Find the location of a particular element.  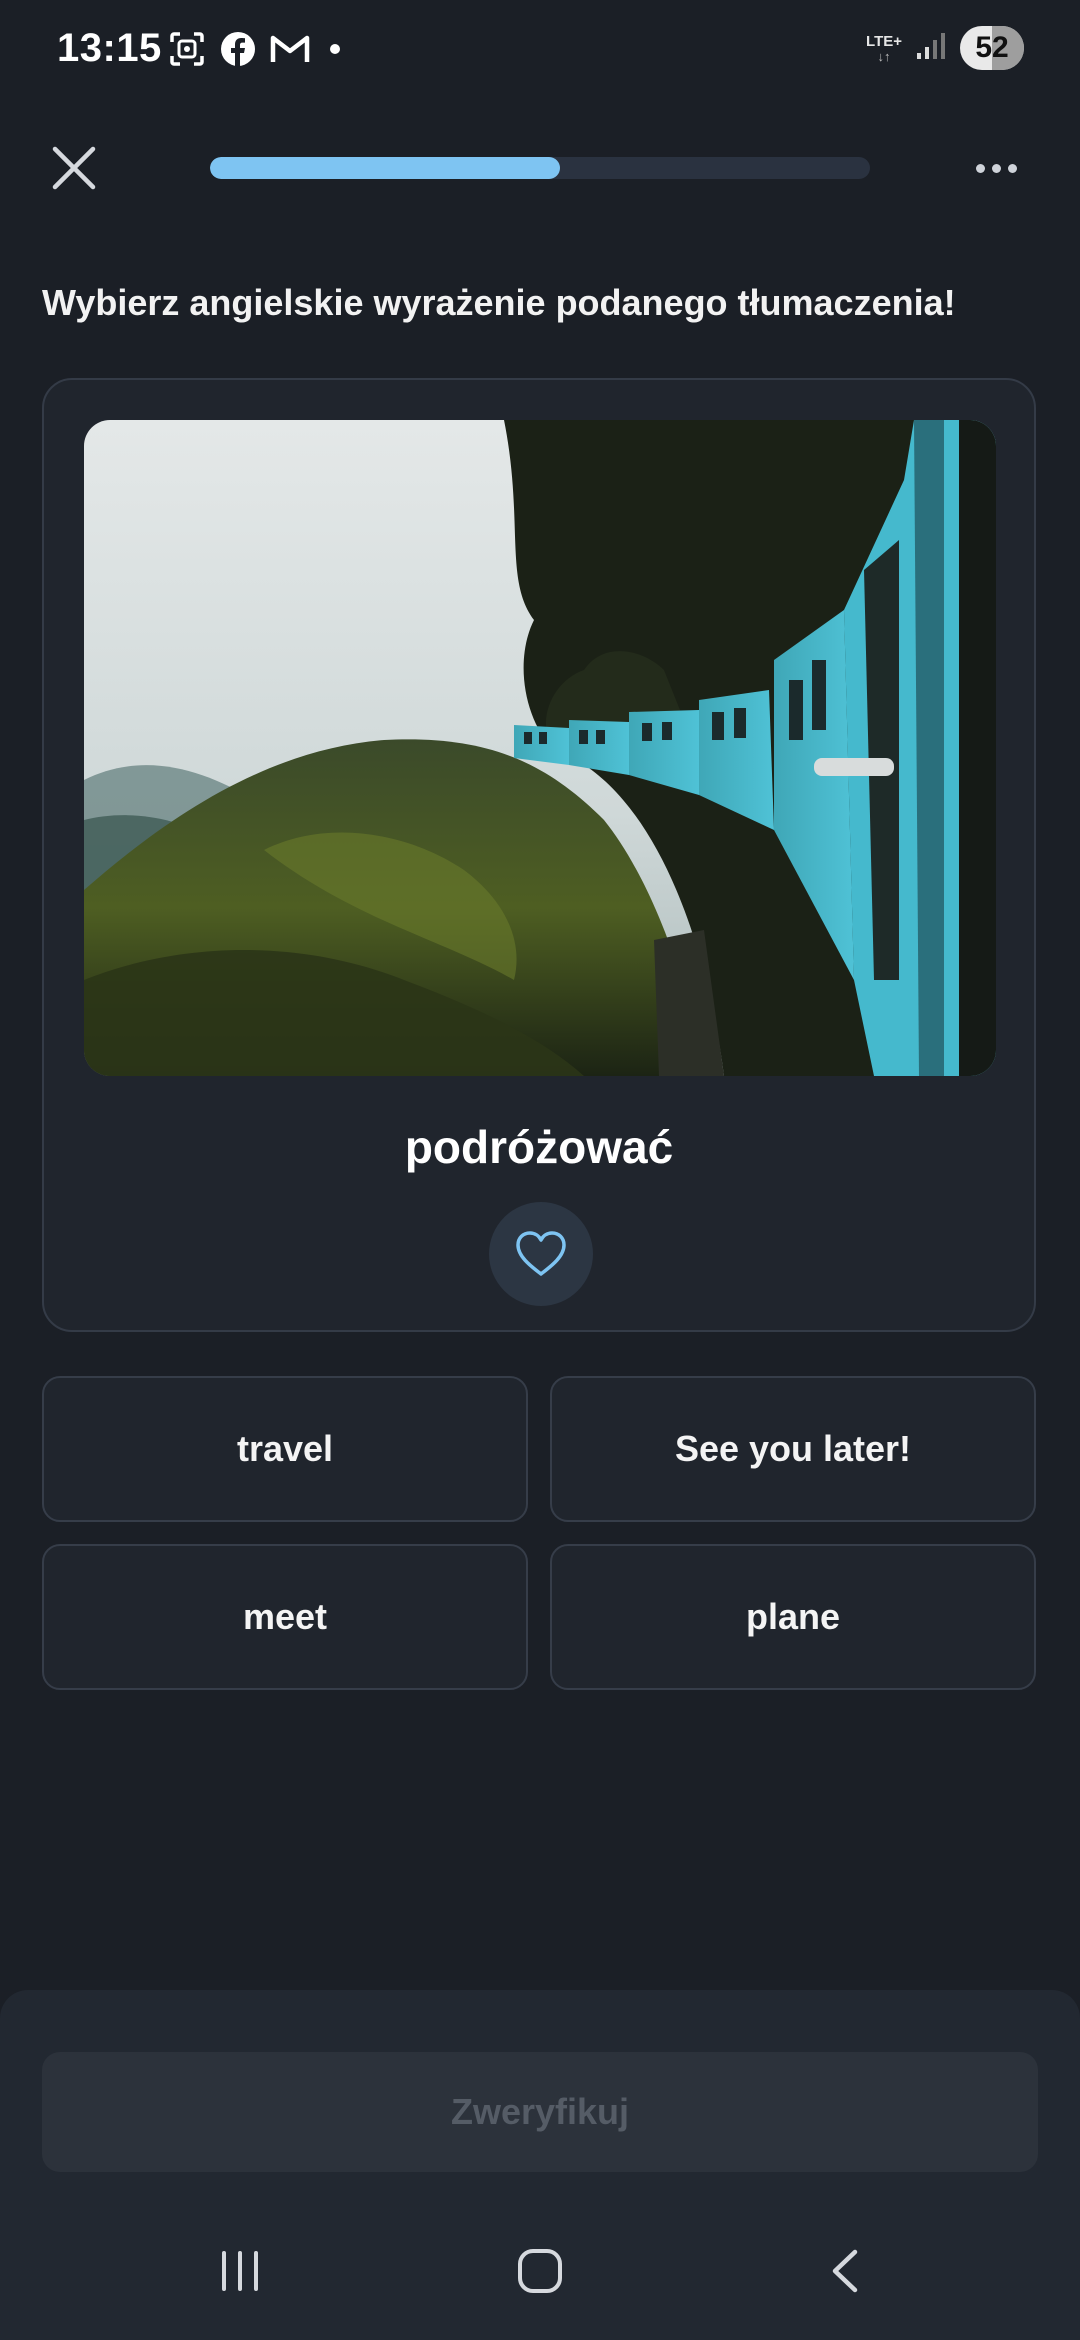

bottom-sheet: Zweryfikuj is located at coordinates (540, 2165).